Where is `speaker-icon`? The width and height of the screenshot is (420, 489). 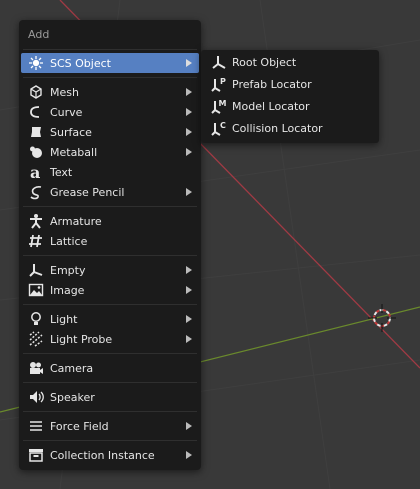
speaker-icon is located at coordinates (36, 397).